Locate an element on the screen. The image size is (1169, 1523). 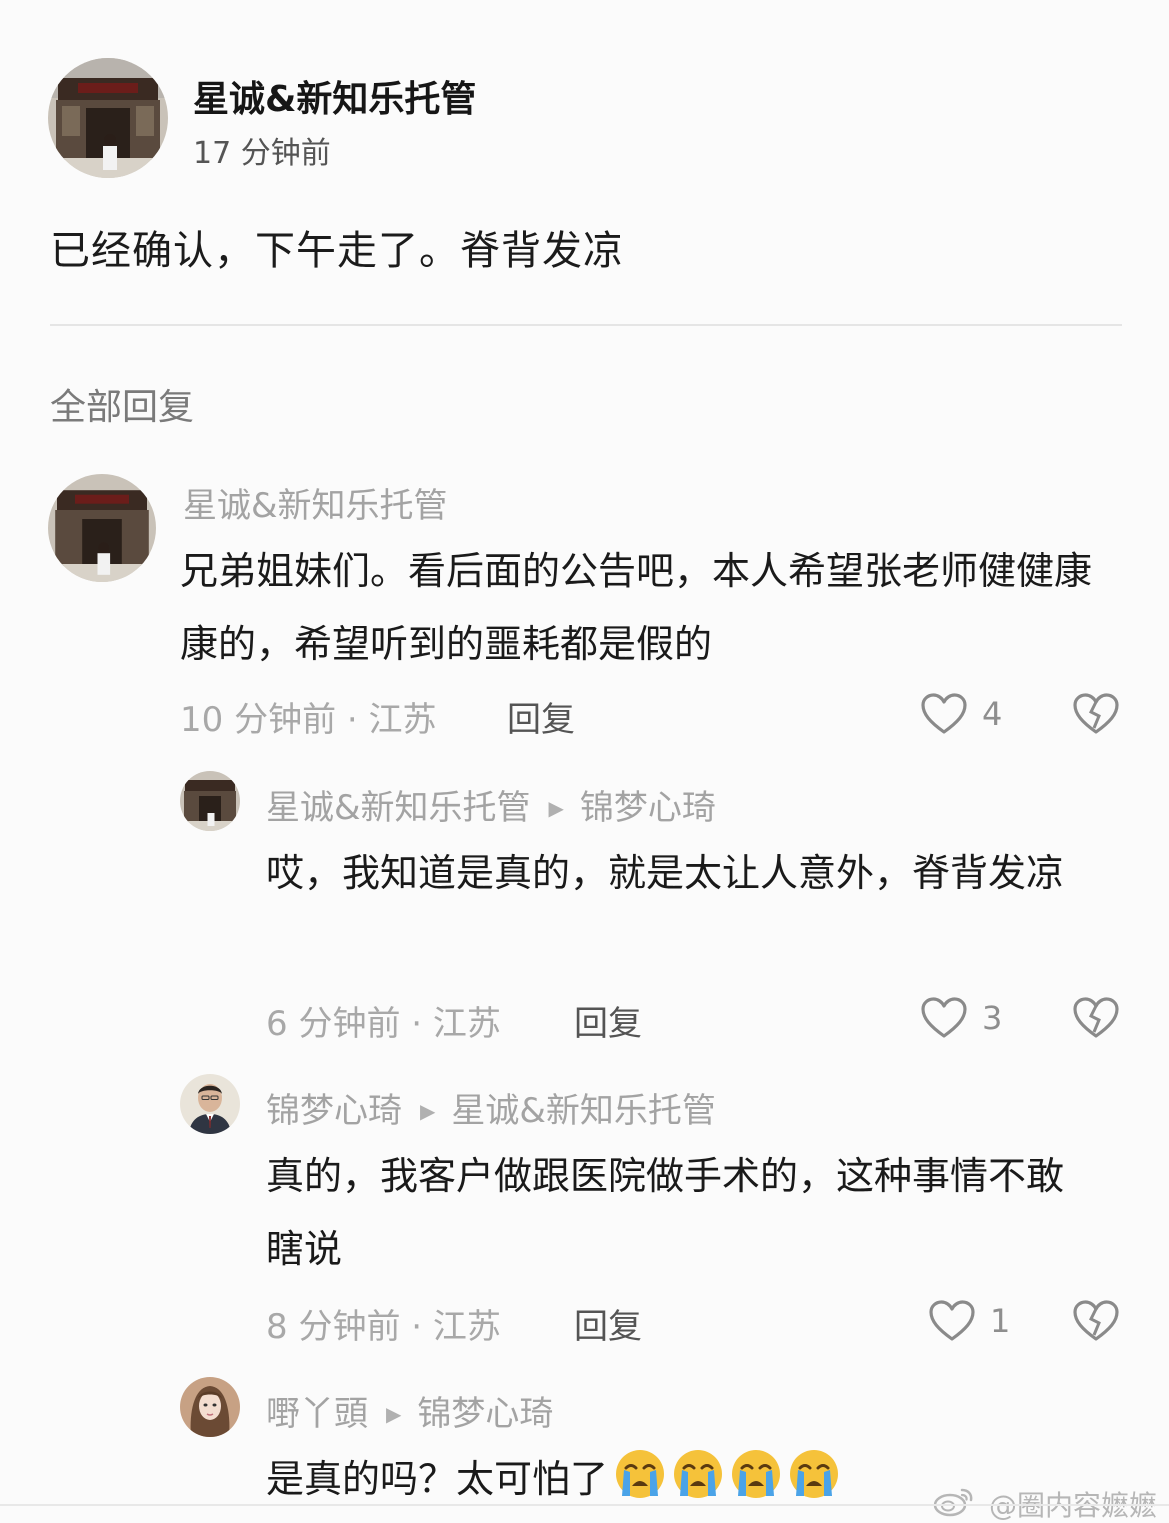
op-author-name: 星诚&新知乐托管 is located at coordinates (334, 96).